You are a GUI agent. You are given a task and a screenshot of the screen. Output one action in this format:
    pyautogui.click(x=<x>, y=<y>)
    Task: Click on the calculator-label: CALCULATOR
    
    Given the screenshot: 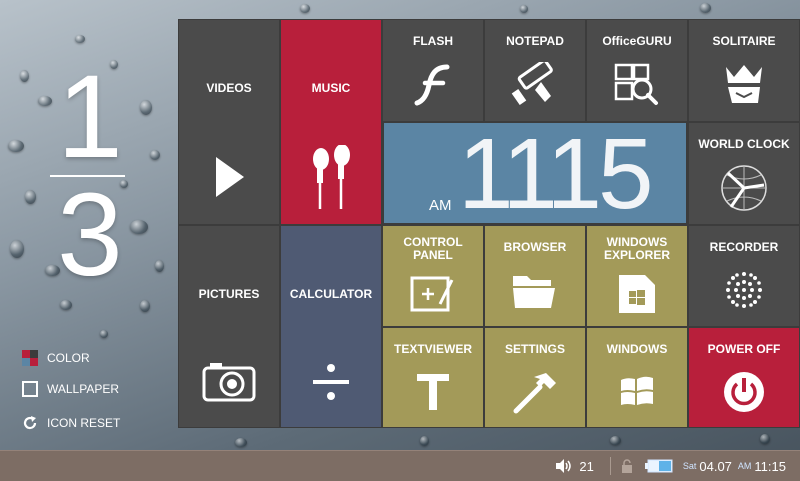 What is the action you would take?
    pyautogui.click(x=331, y=294)
    